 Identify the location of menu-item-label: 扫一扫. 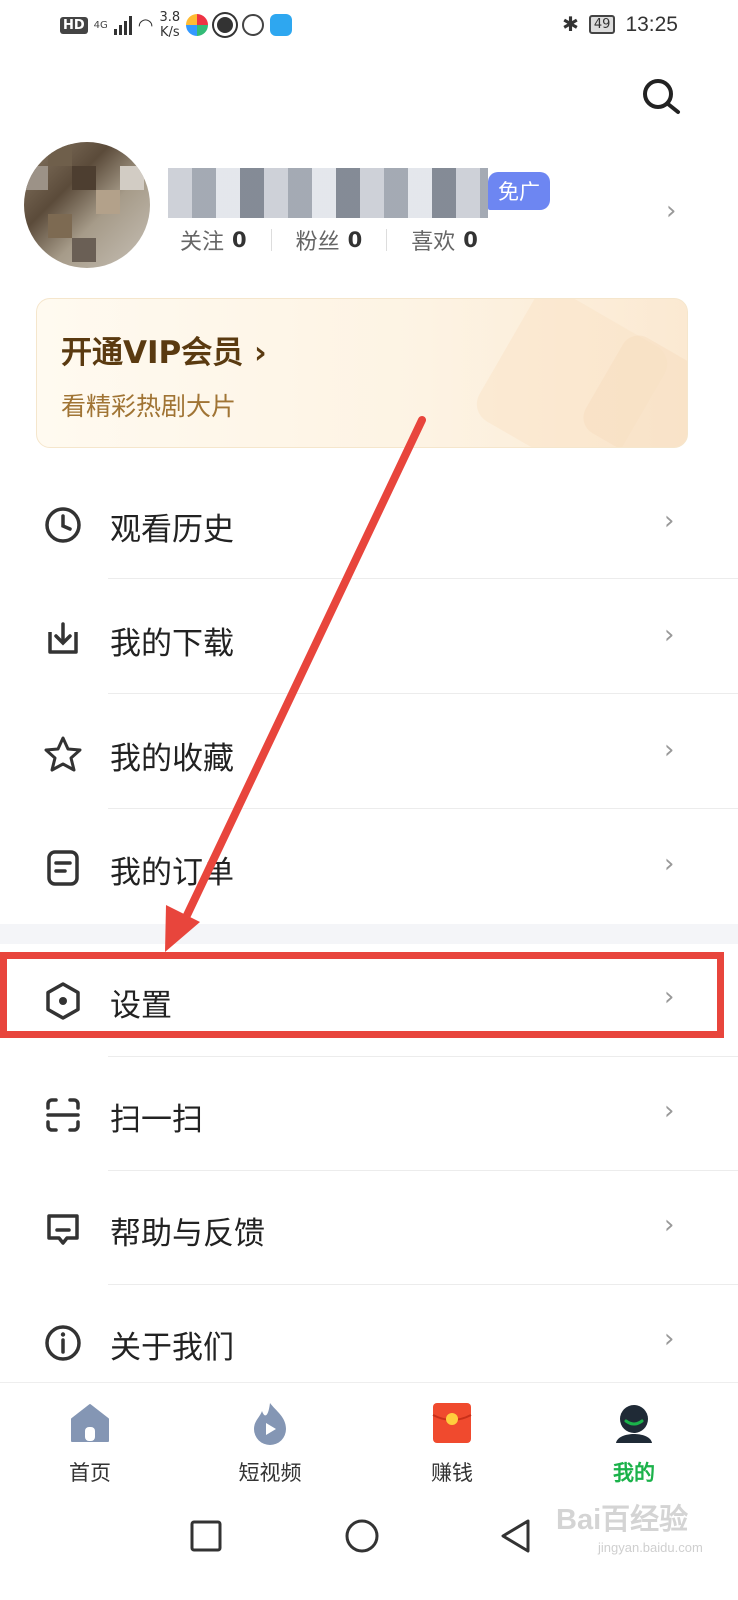
(156, 1120).